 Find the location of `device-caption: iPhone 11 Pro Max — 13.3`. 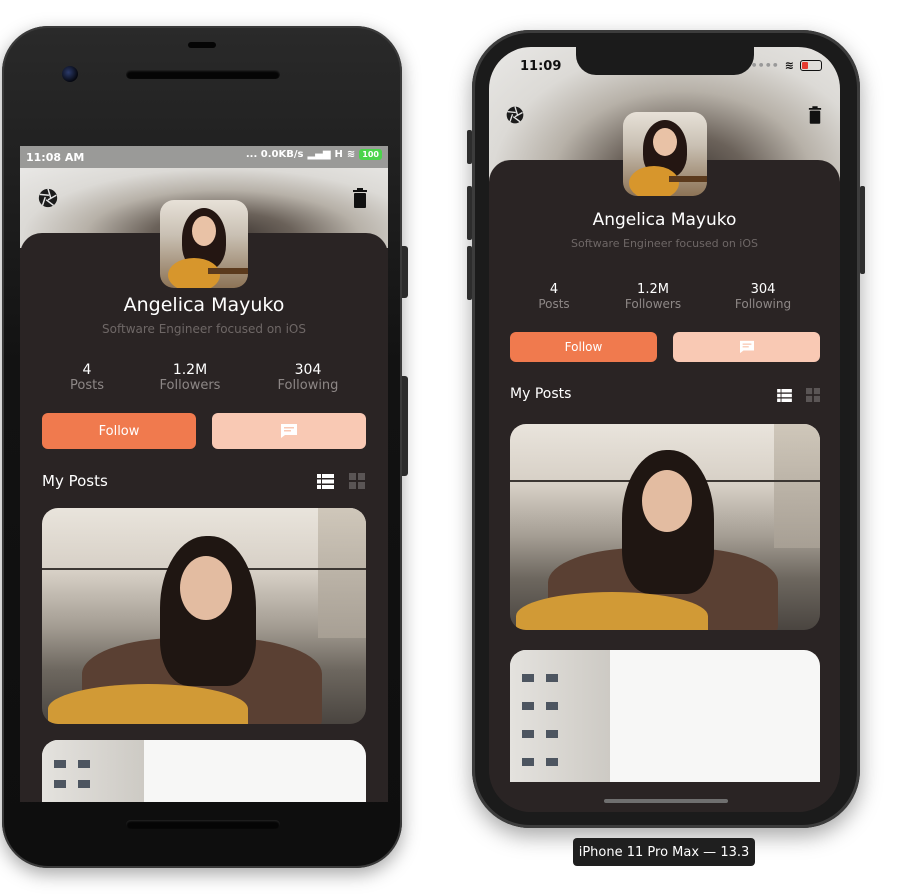

device-caption: iPhone 11 Pro Max — 13.3 is located at coordinates (664, 852).